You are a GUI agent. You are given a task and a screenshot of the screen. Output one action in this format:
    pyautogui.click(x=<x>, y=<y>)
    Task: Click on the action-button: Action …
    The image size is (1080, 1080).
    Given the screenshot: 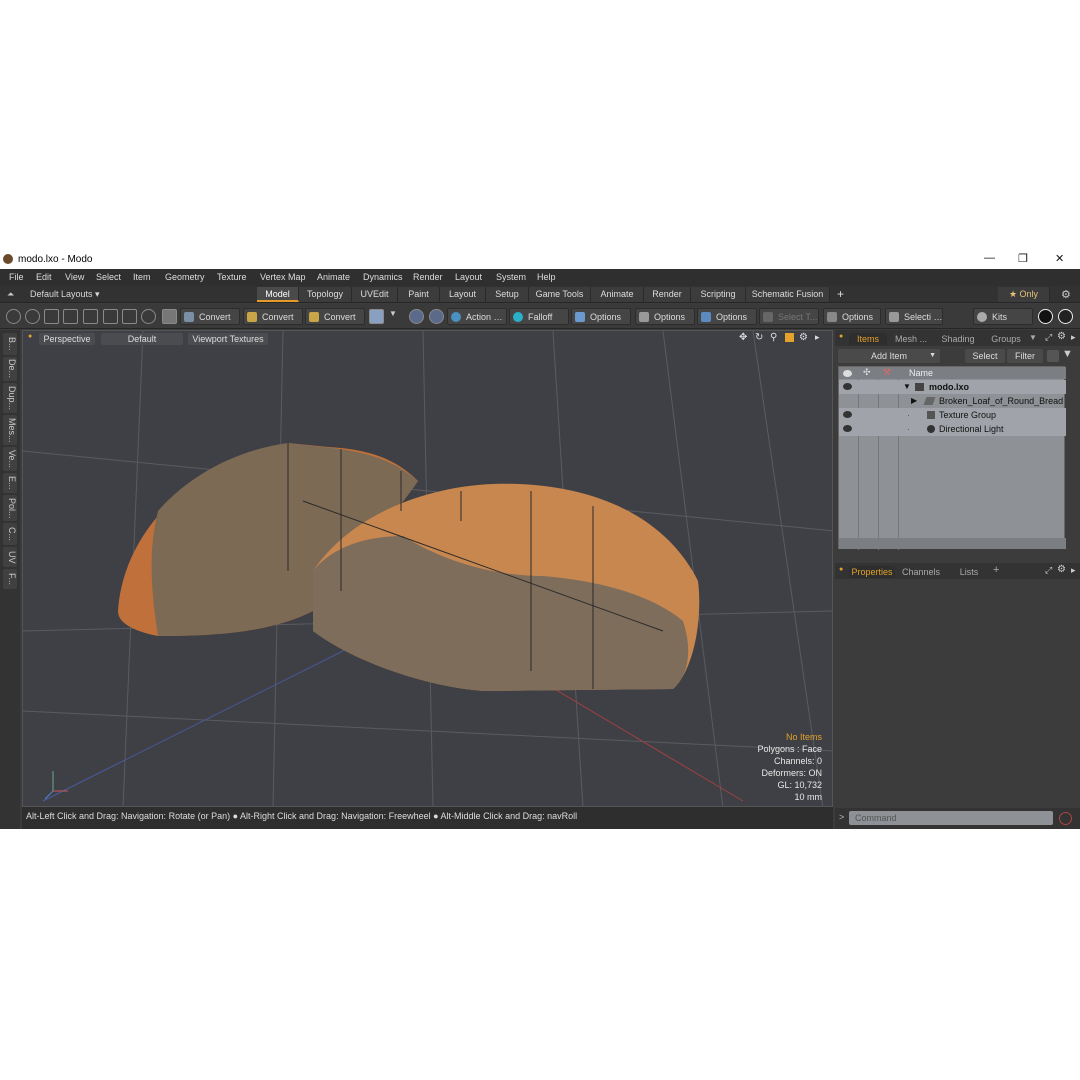 What is the action you would take?
    pyautogui.click(x=477, y=316)
    